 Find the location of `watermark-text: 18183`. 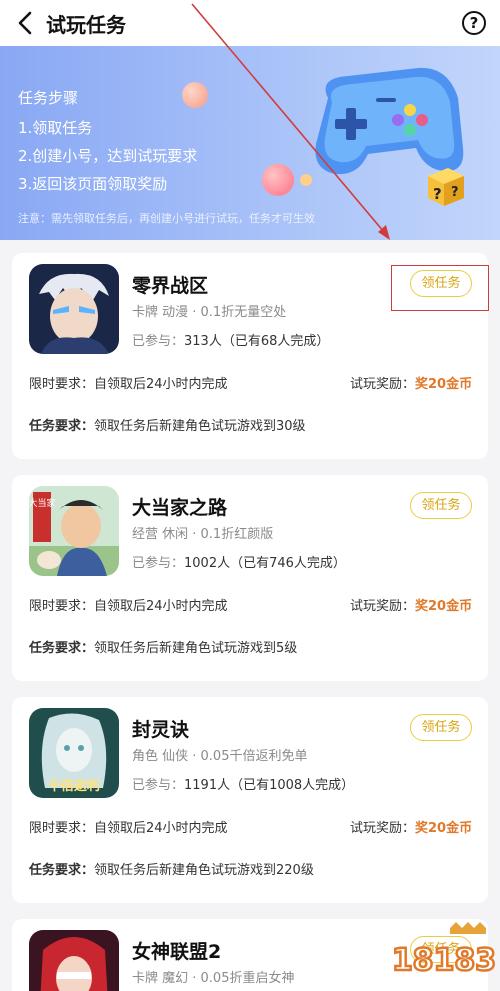

watermark-text: 18183 is located at coordinates (444, 960).